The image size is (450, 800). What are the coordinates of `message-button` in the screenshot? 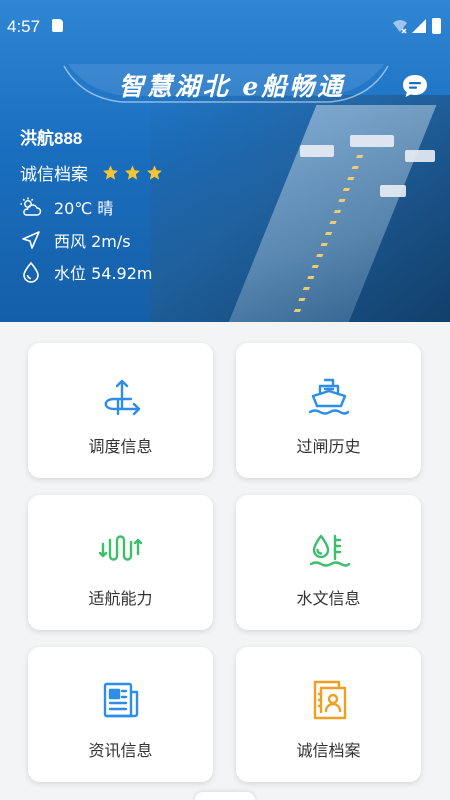 It's located at (415, 86).